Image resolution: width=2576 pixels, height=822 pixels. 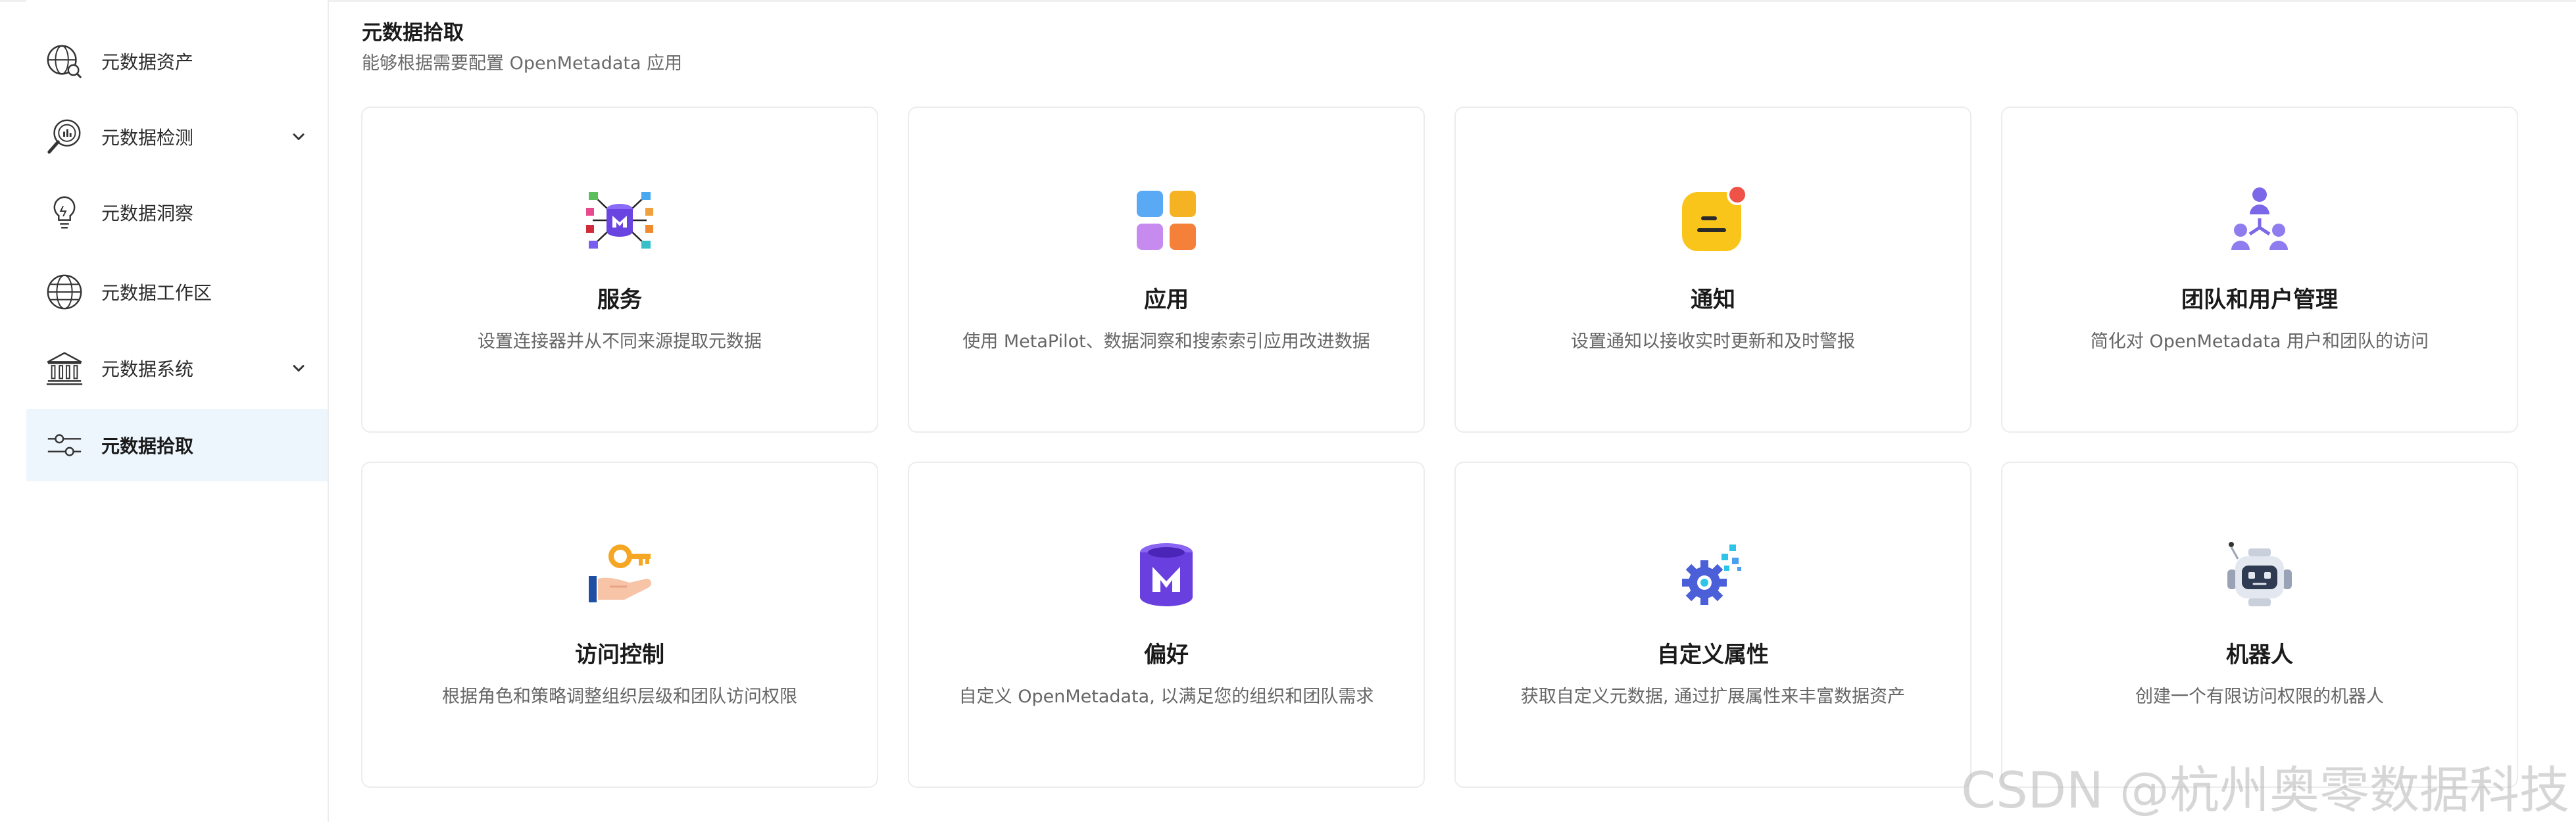 What do you see at coordinates (1166, 625) in the screenshot?
I see `card-preferences: 偏好 自定义 OpenMetadata, 以满足您的组织和团队需求` at bounding box center [1166, 625].